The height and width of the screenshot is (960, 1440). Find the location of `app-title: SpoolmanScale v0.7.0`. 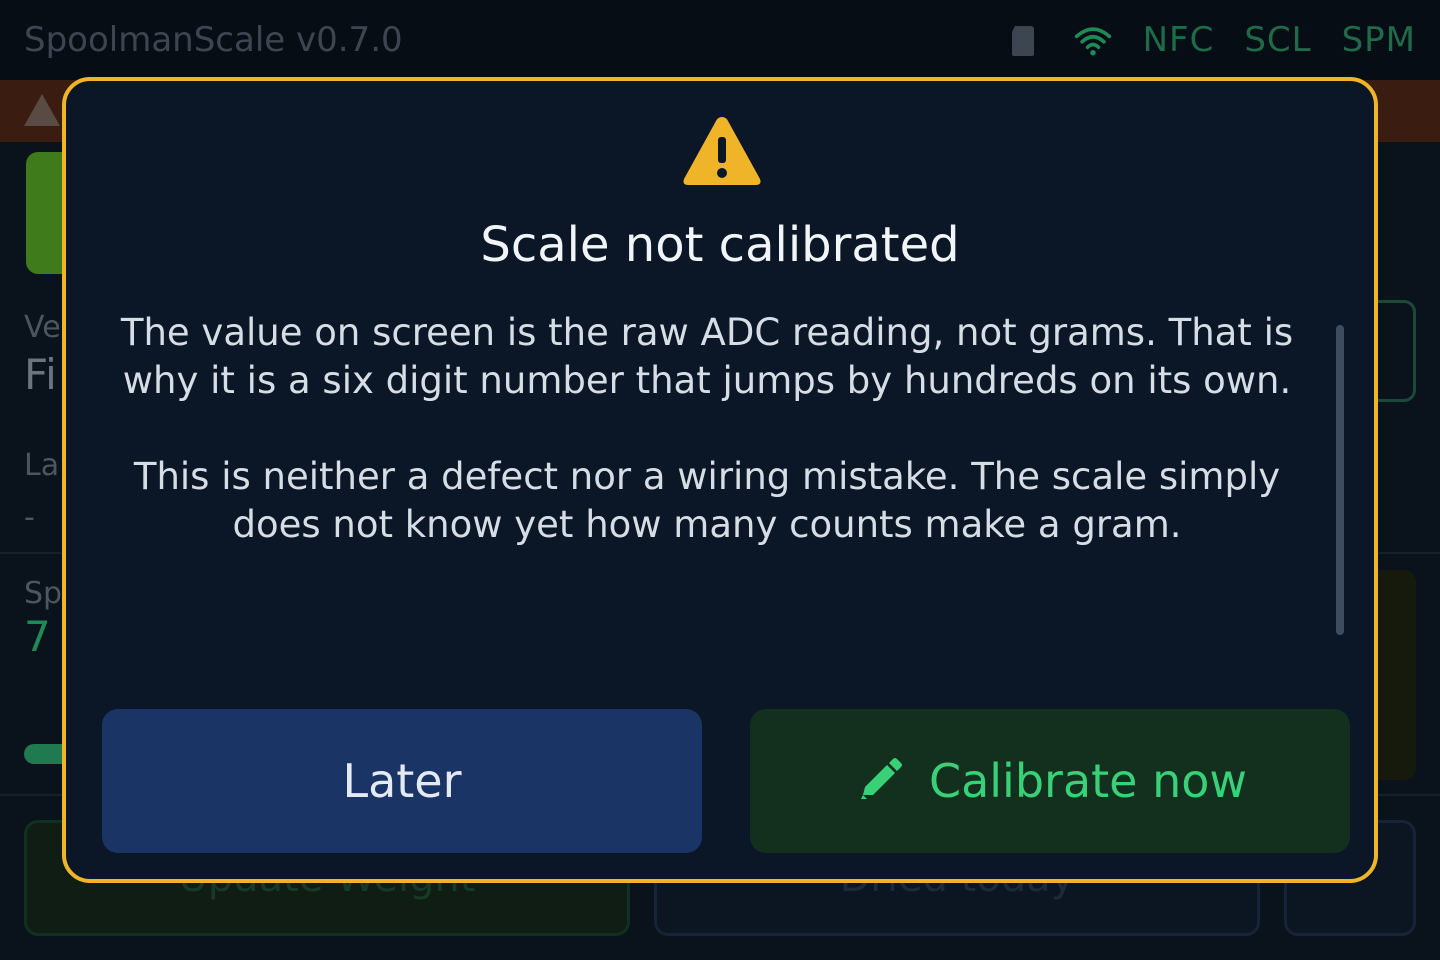

app-title: SpoolmanScale v0.7.0 is located at coordinates (213, 40).